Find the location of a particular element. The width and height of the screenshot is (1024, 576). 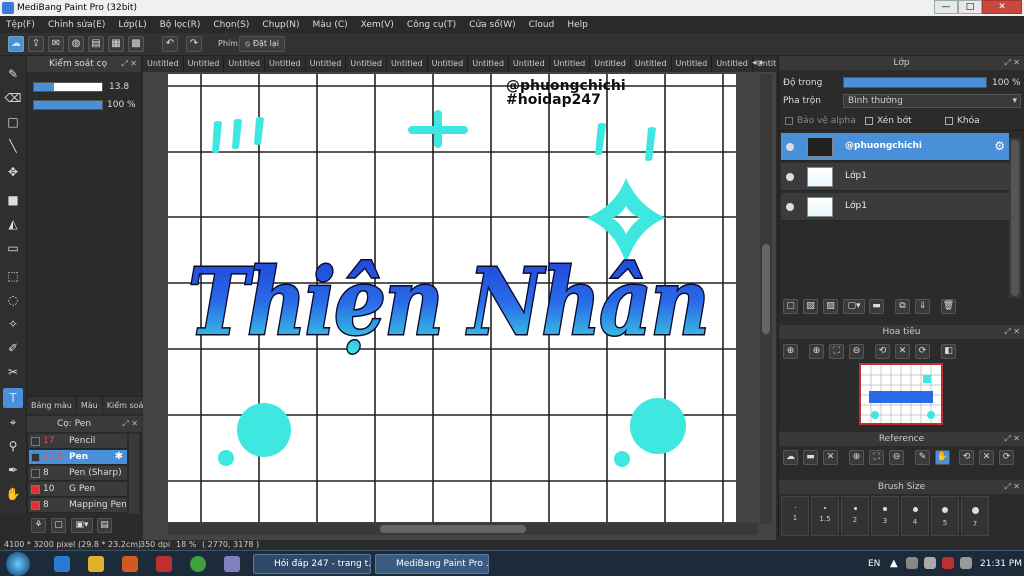

media-player-icon is located at coordinates (130, 564).